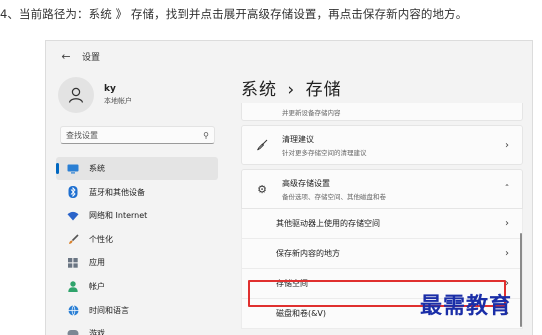 The image size is (542, 335). I want to click on watermark: 最需教育, so click(466, 306).